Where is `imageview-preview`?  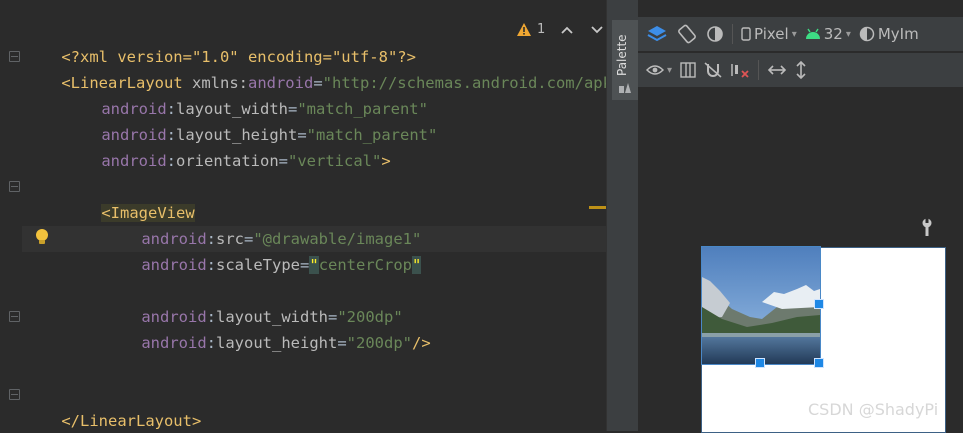
imageview-preview is located at coordinates (761, 305).